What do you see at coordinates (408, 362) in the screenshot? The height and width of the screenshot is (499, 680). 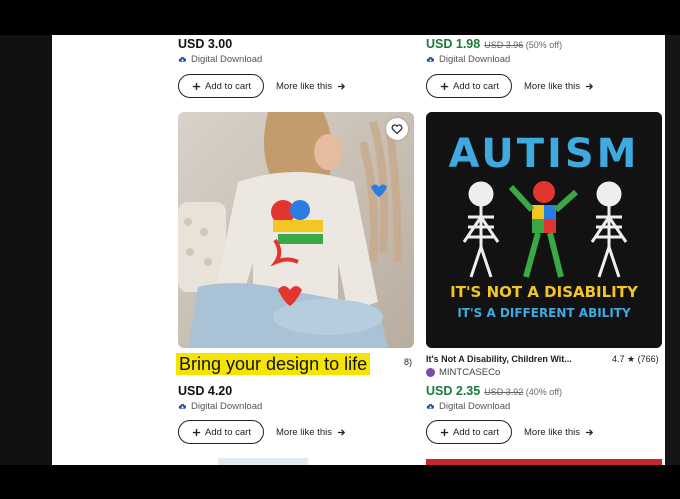 I see `rating-fragment: 8)` at bounding box center [408, 362].